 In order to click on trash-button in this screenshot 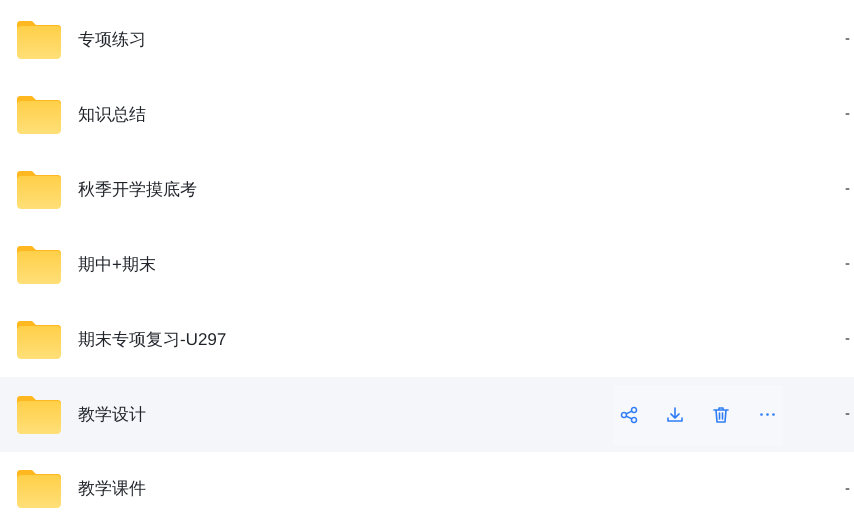, I will do `click(721, 414)`.